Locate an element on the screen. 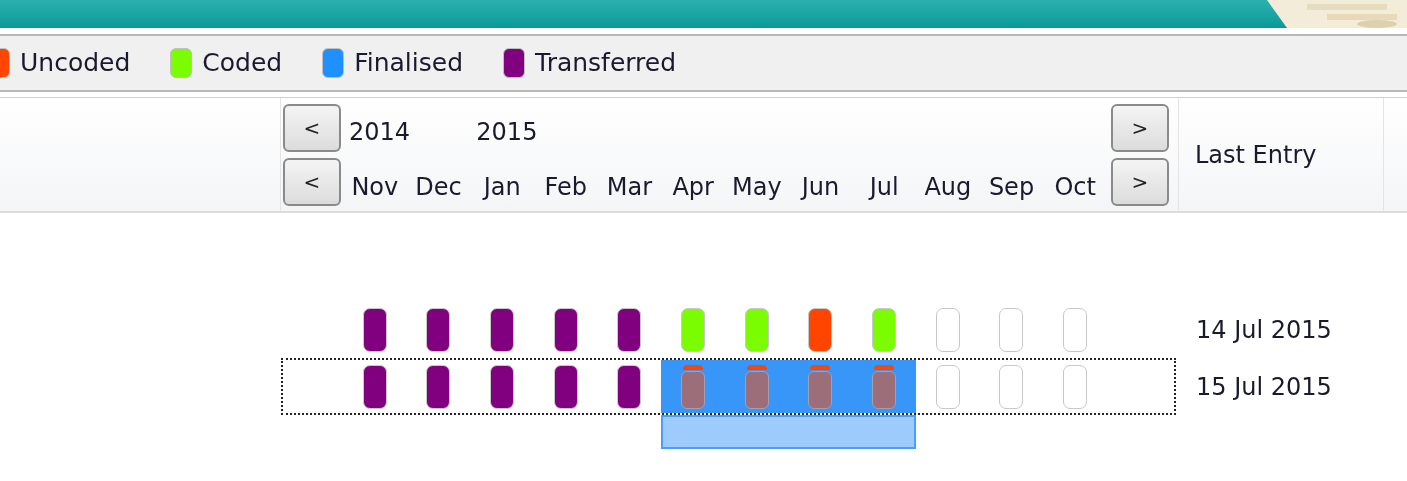  month-label: Nov is located at coordinates (375, 187).